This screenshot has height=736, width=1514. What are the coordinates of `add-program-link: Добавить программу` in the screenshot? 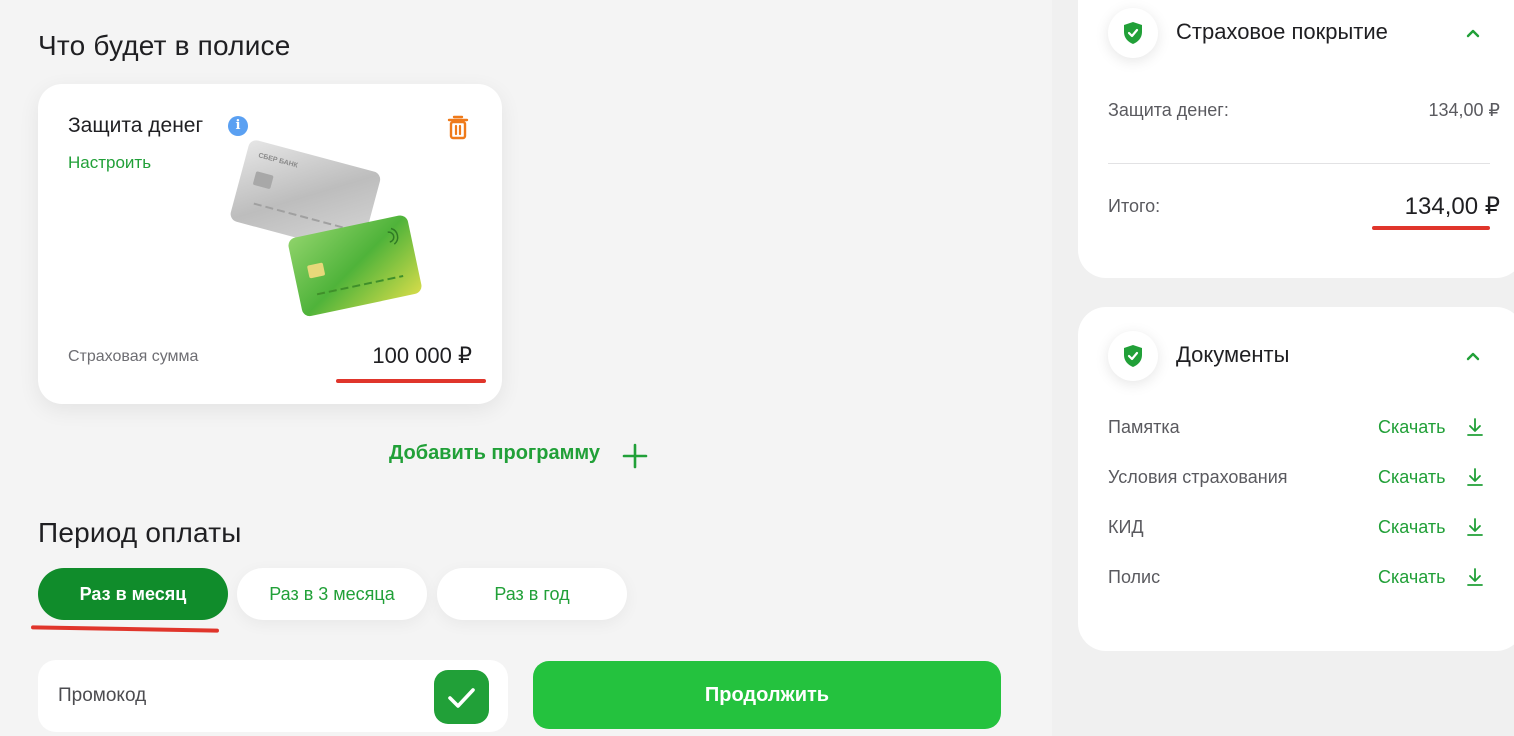 It's located at (494, 453).